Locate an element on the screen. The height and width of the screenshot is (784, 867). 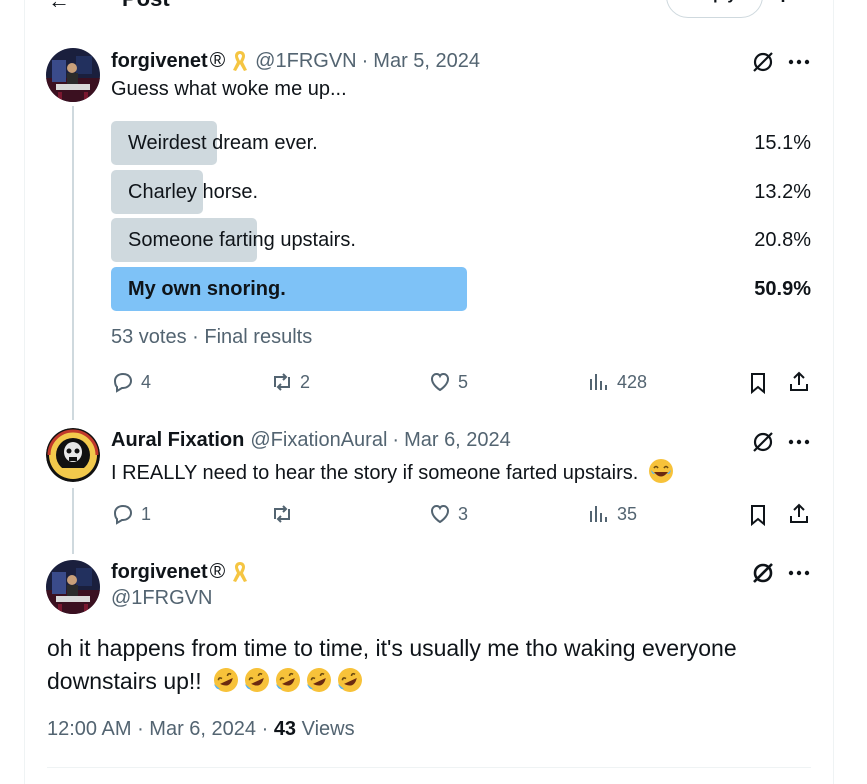
repost-action is located at coordinates (285, 514).